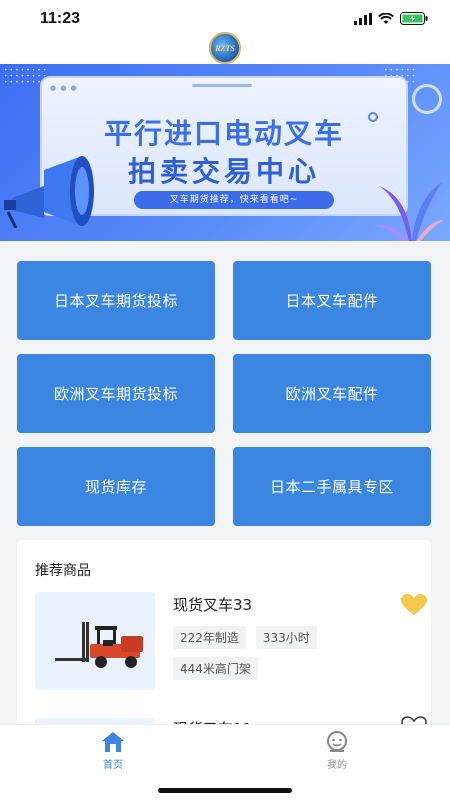 The height and width of the screenshot is (800, 450). What do you see at coordinates (386, 18) in the screenshot?
I see `wifi-icon` at bounding box center [386, 18].